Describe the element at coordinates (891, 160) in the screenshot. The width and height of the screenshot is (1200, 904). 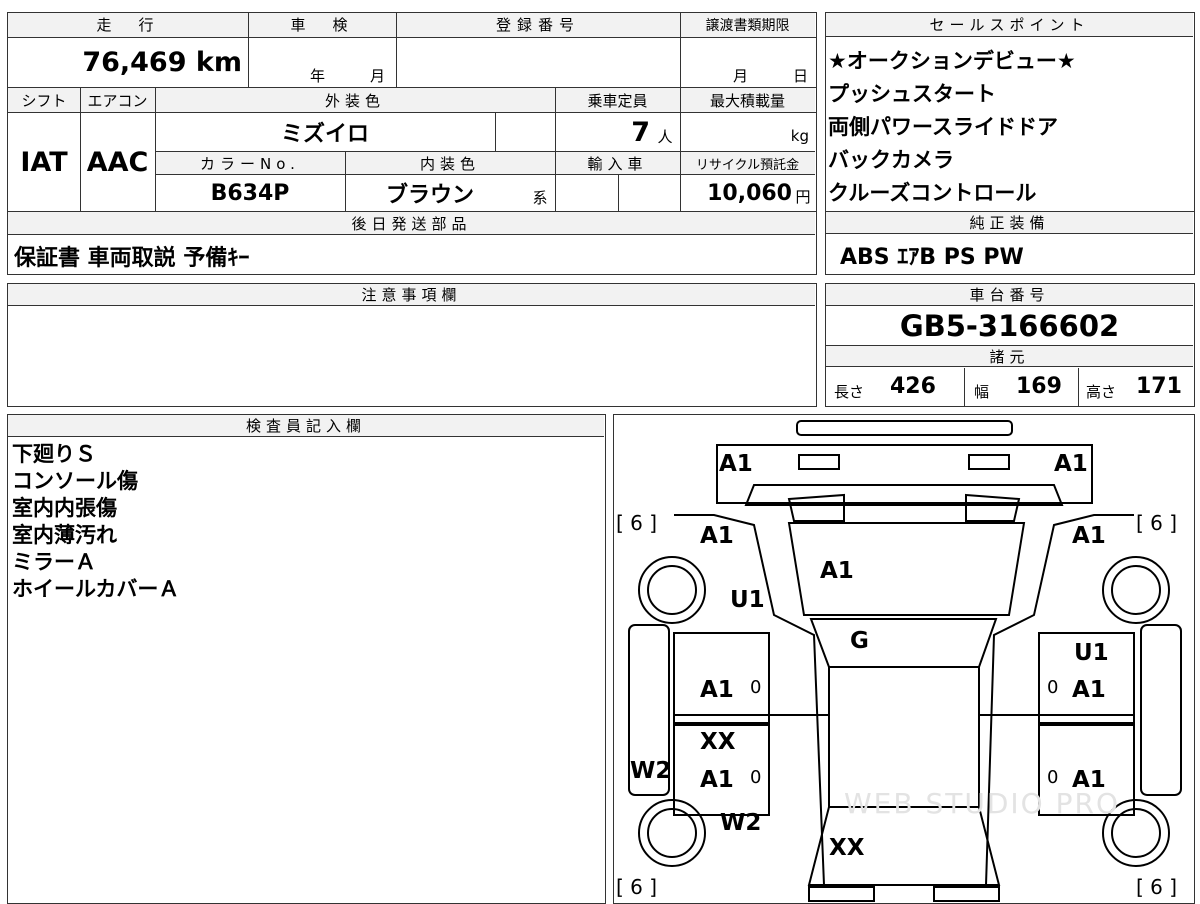
I see `sales-point-4: バックカメラ` at that location.